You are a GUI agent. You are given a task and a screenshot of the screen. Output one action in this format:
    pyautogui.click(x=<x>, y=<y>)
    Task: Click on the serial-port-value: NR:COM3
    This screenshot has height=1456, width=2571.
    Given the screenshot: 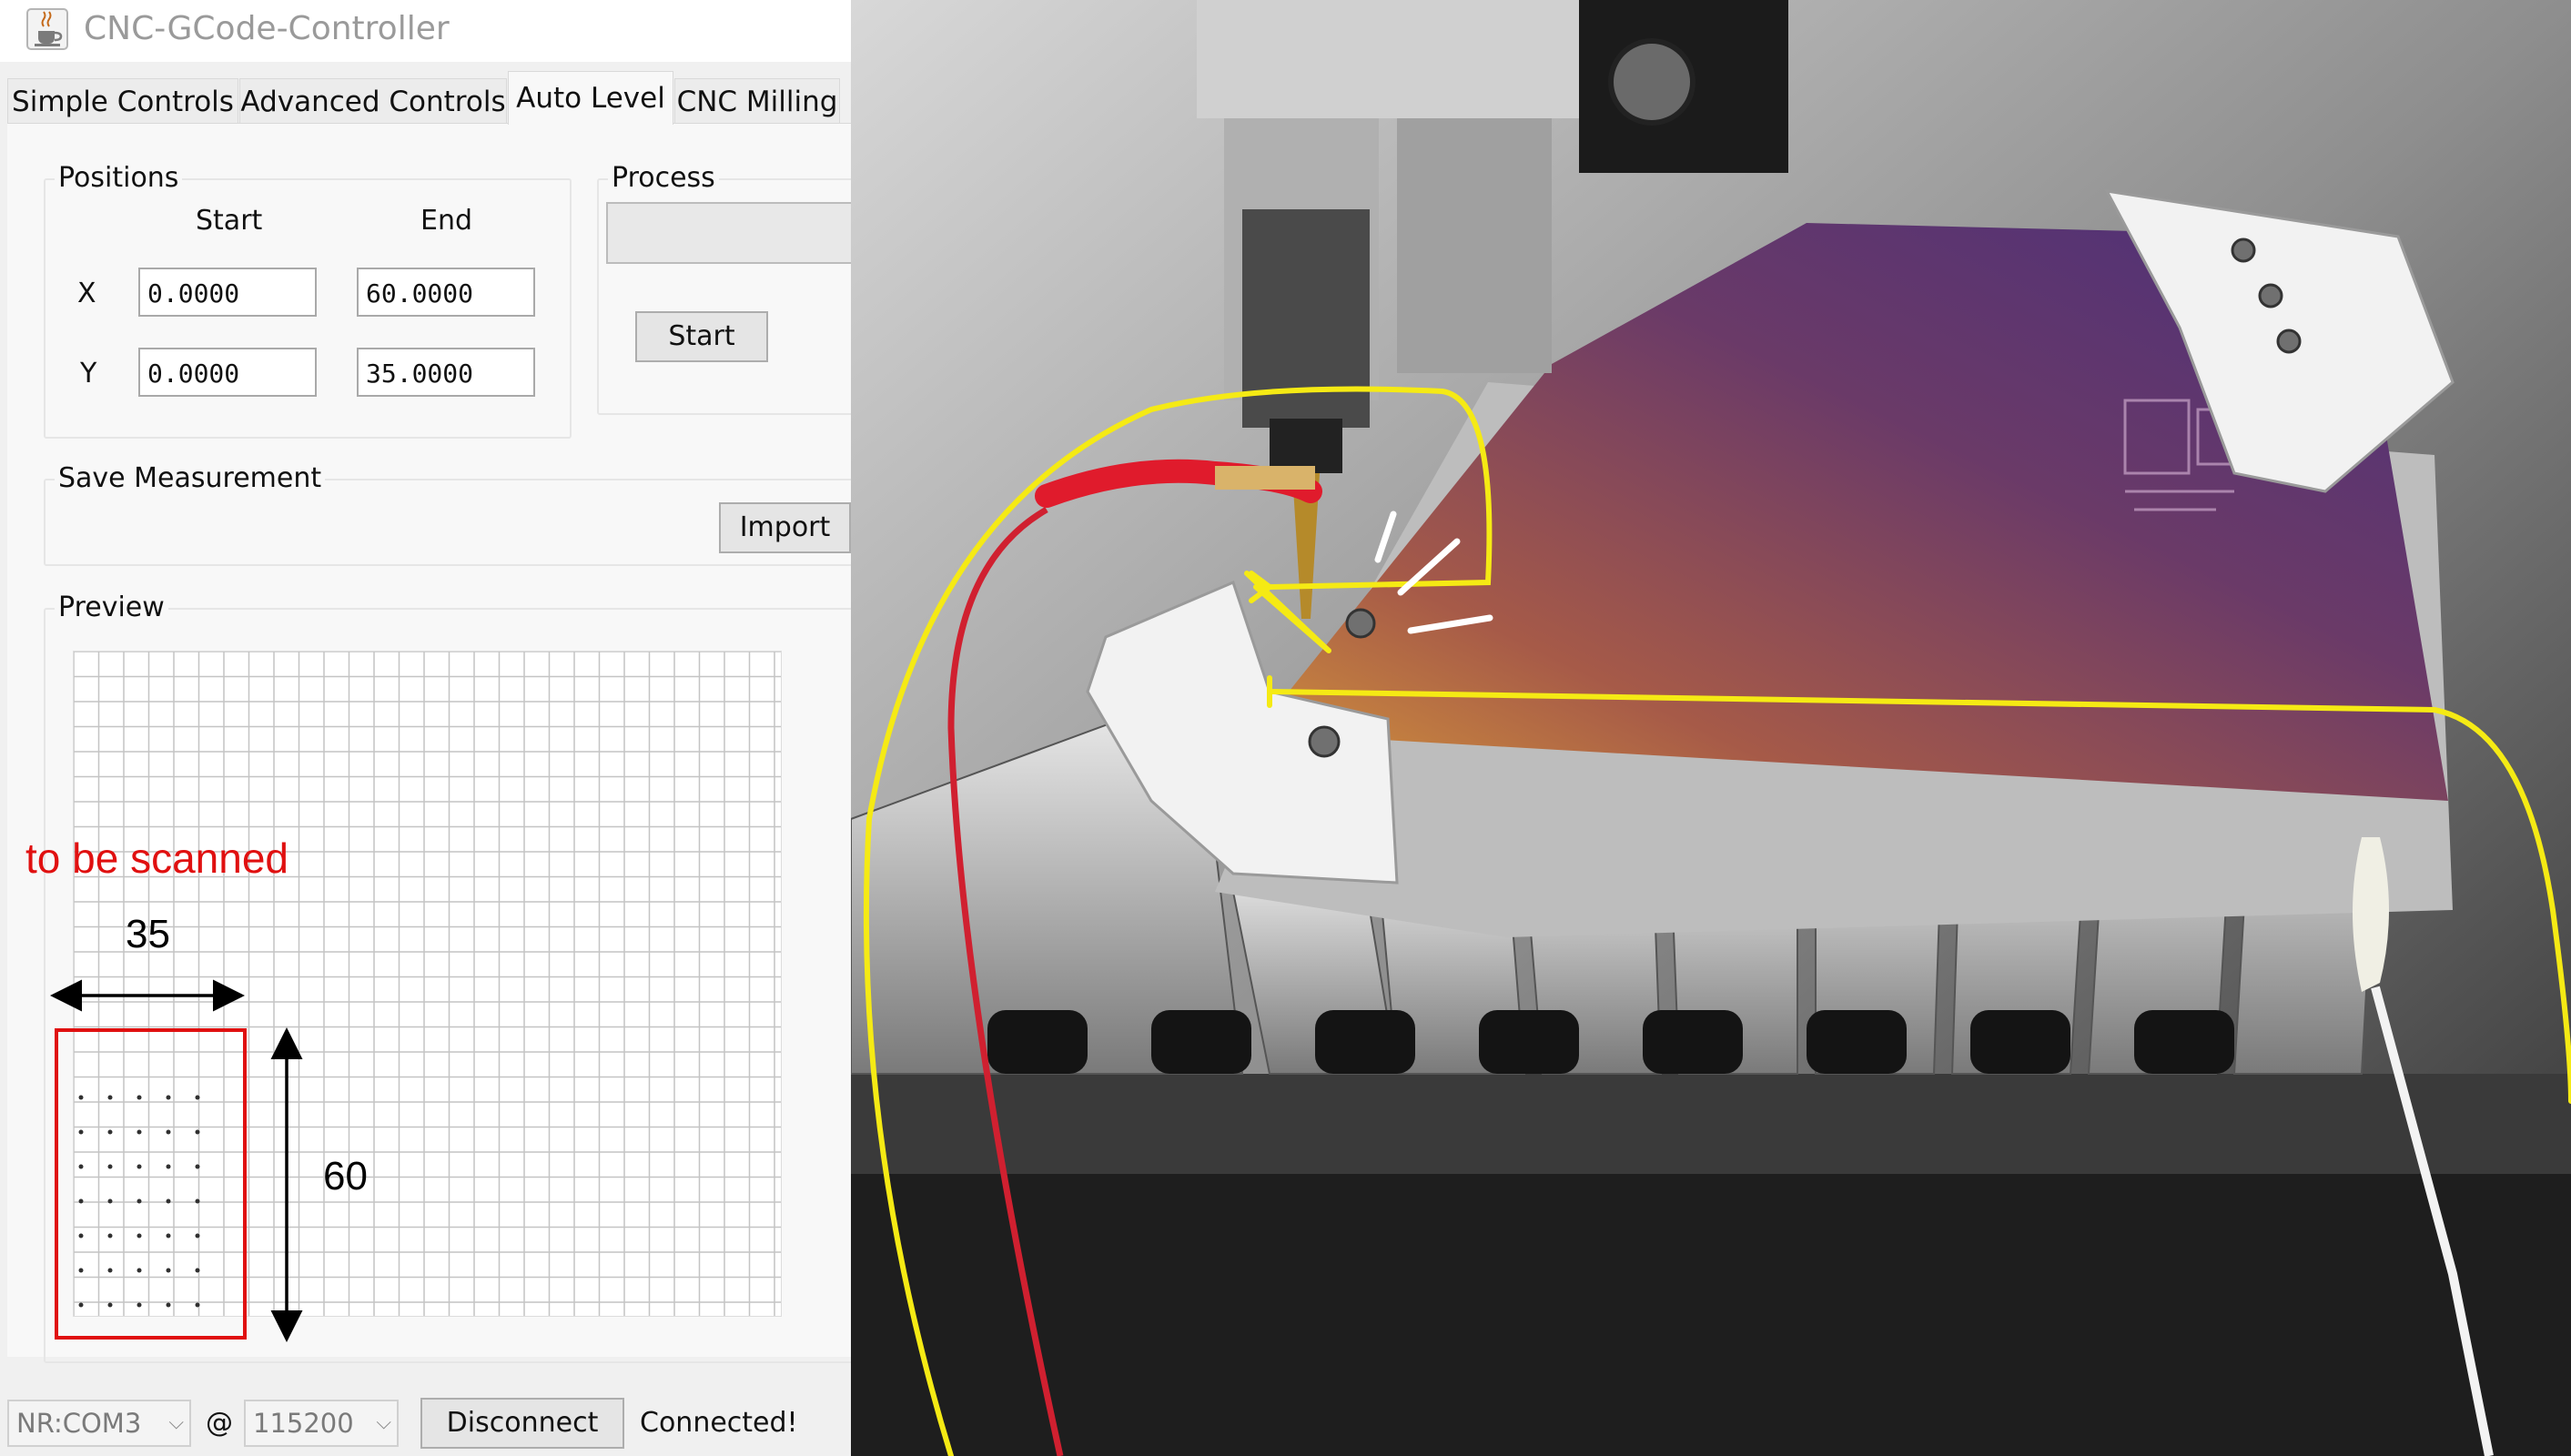 What is the action you would take?
    pyautogui.click(x=79, y=1424)
    